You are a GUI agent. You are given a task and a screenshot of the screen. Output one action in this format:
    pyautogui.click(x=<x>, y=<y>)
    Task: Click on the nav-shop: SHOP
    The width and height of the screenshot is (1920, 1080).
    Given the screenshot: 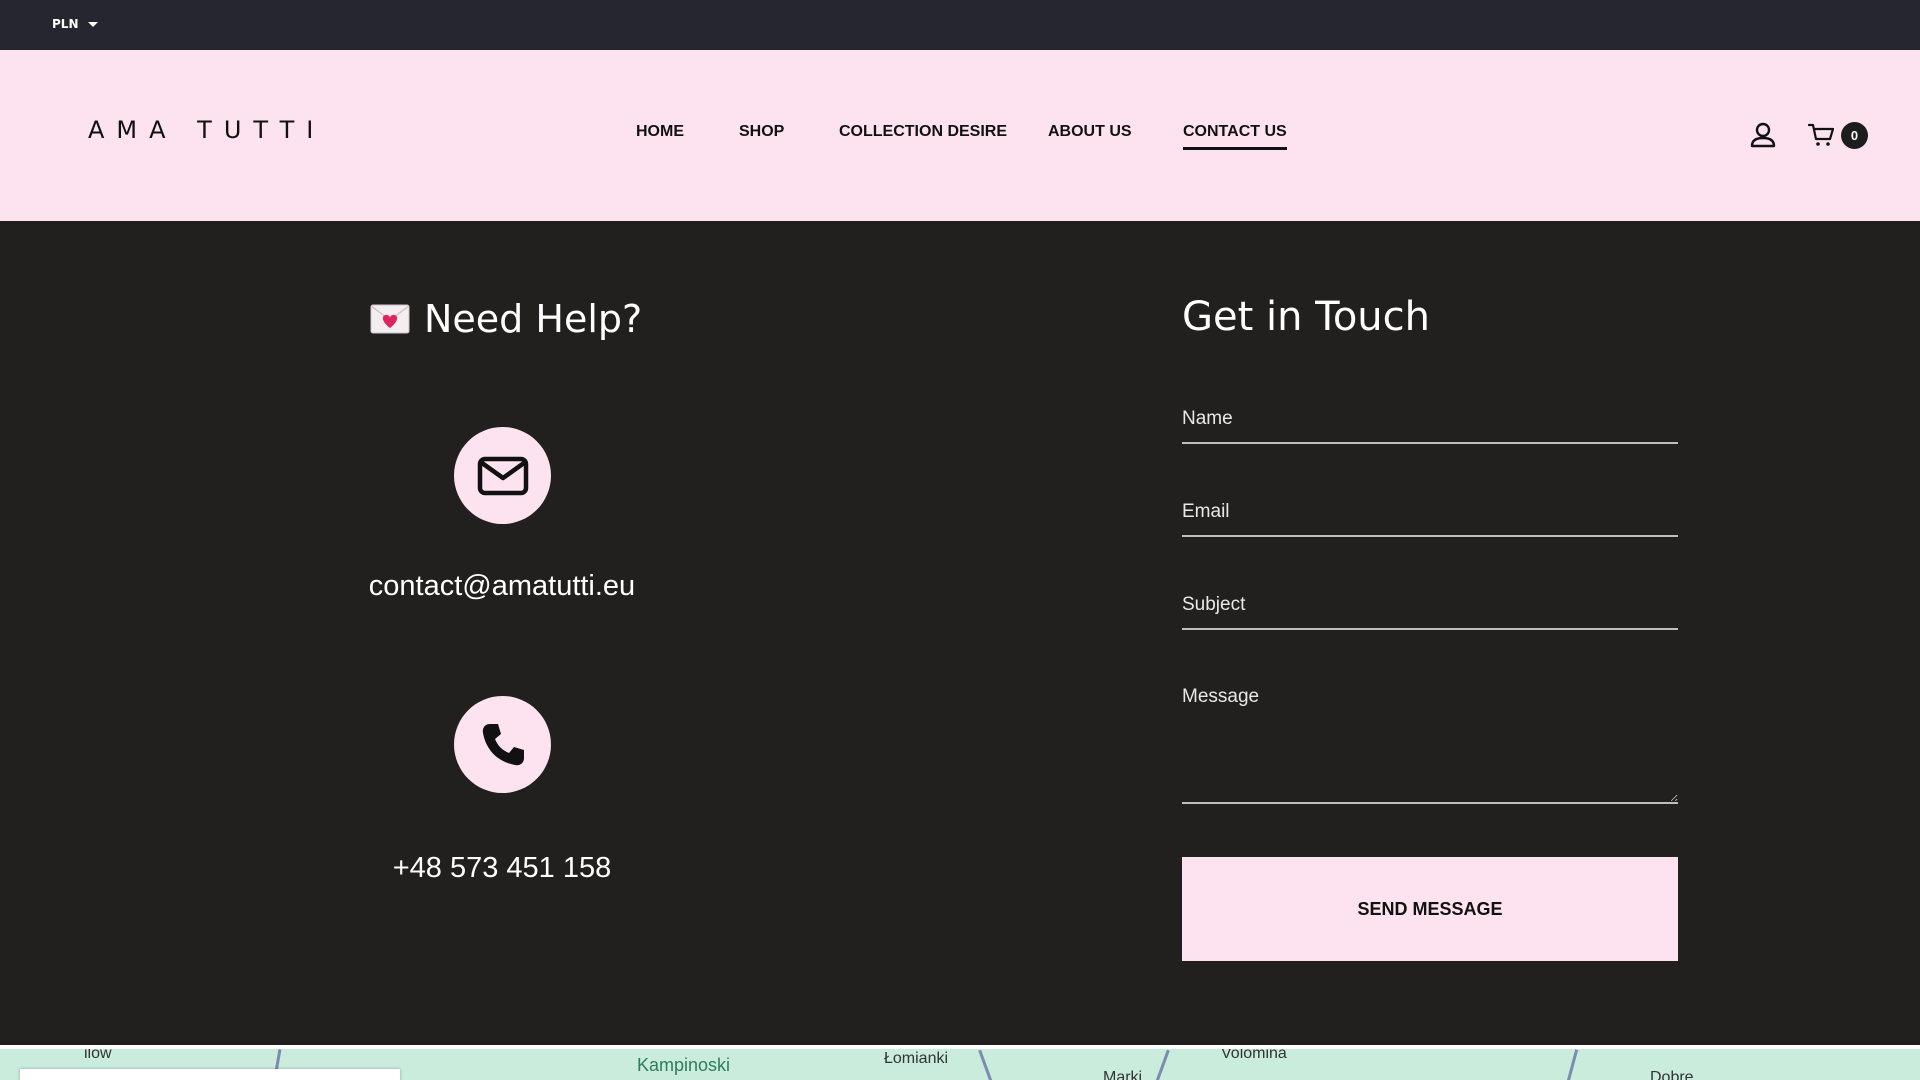 What is the action you would take?
    pyautogui.click(x=761, y=132)
    